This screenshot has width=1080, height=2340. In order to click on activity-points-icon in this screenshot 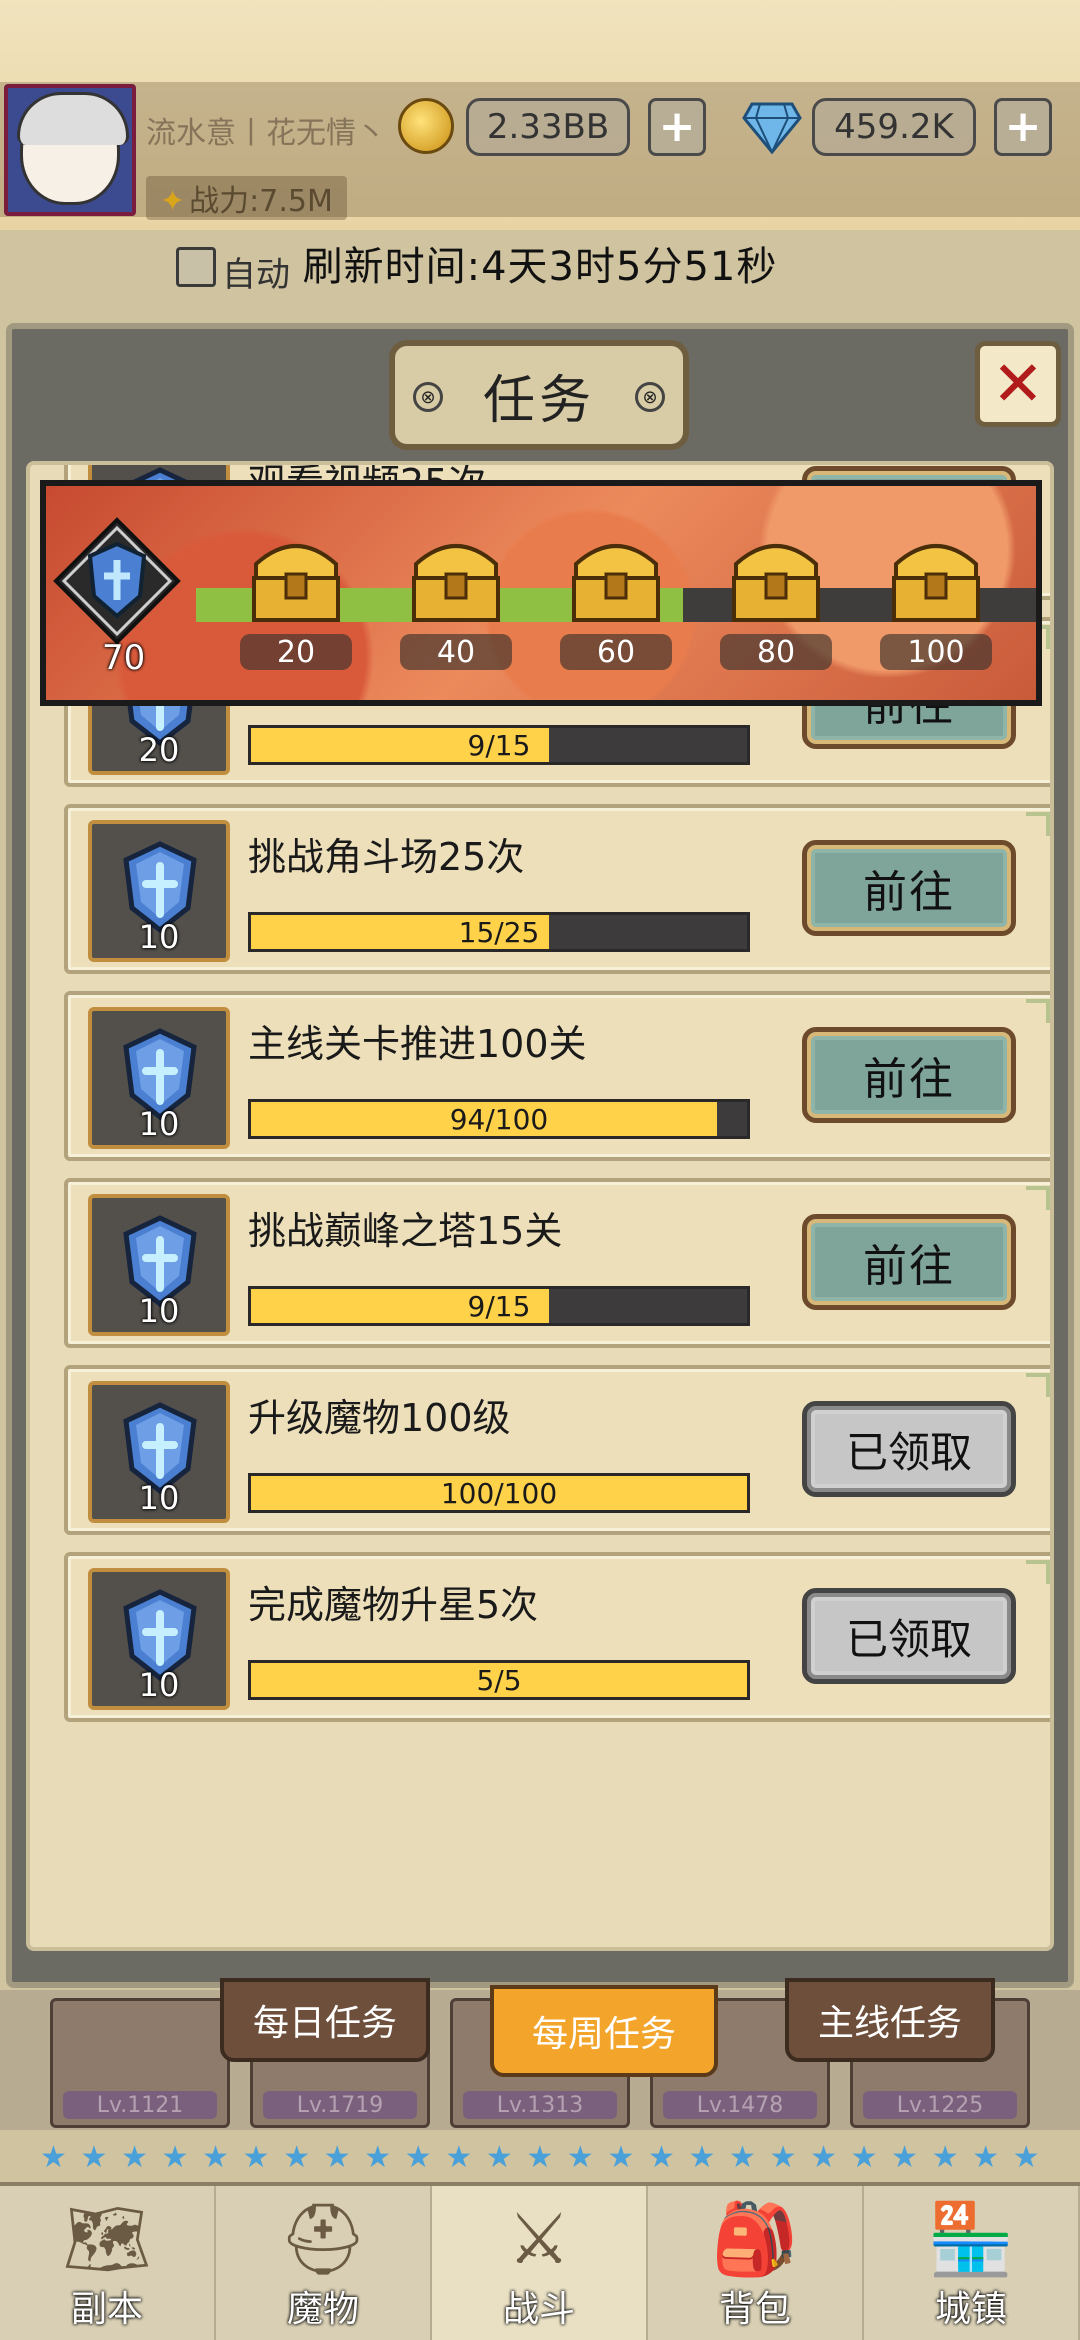, I will do `click(117, 581)`.